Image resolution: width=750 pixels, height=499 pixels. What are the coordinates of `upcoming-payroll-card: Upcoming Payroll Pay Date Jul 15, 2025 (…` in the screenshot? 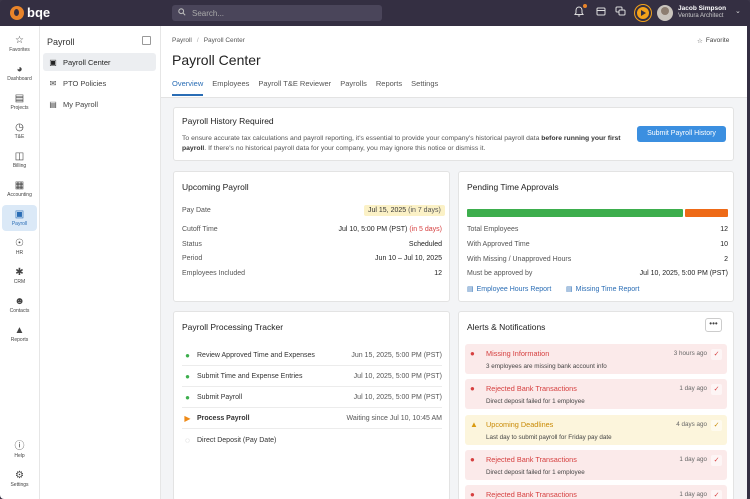 It's located at (311, 236).